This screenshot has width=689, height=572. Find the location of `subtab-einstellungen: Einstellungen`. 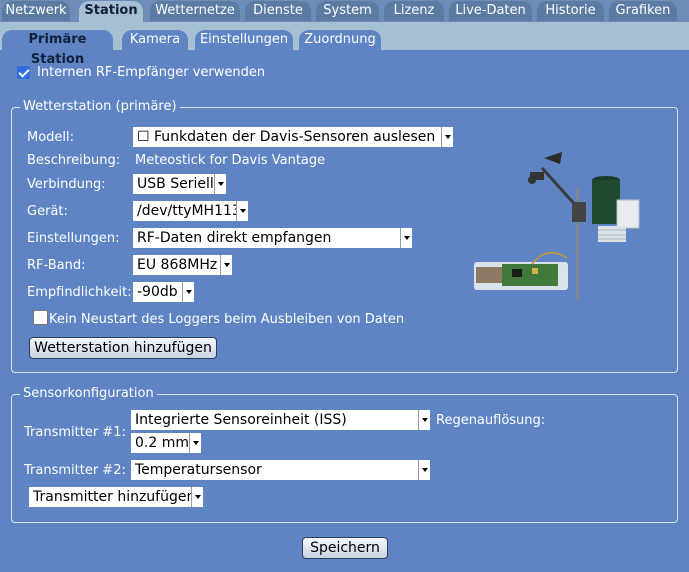

subtab-einstellungen: Einstellungen is located at coordinates (244, 40).